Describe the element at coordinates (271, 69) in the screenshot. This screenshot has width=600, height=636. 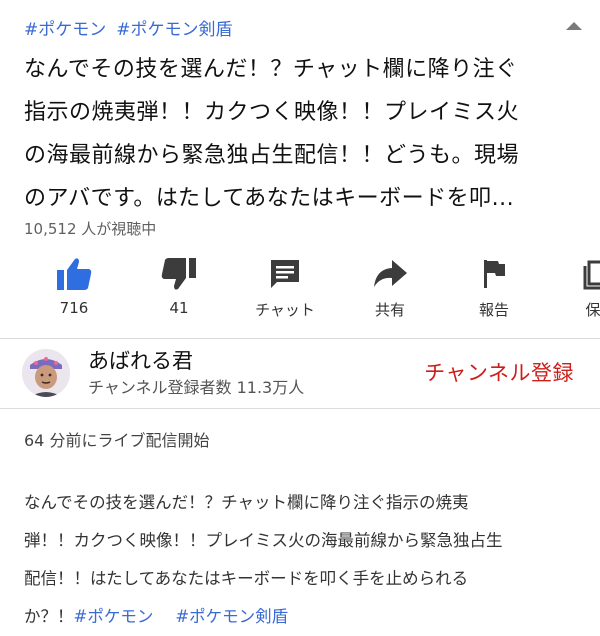
I see `title-line: なんでその技を選んだ！？チャット欄に降り注ぐ` at that location.